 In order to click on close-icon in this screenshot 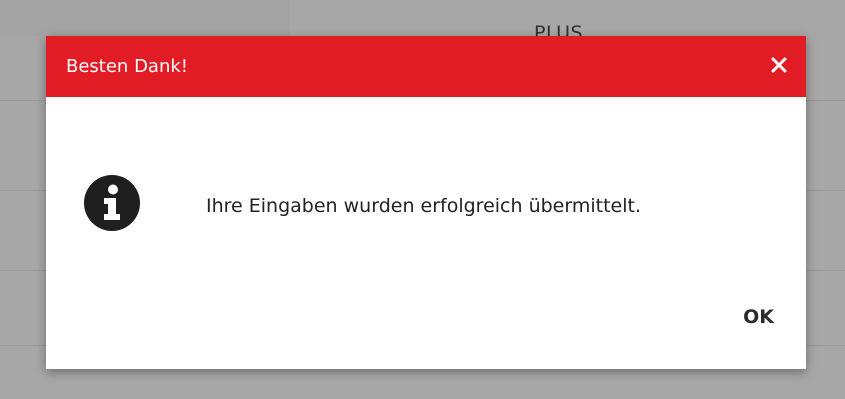, I will do `click(779, 65)`.